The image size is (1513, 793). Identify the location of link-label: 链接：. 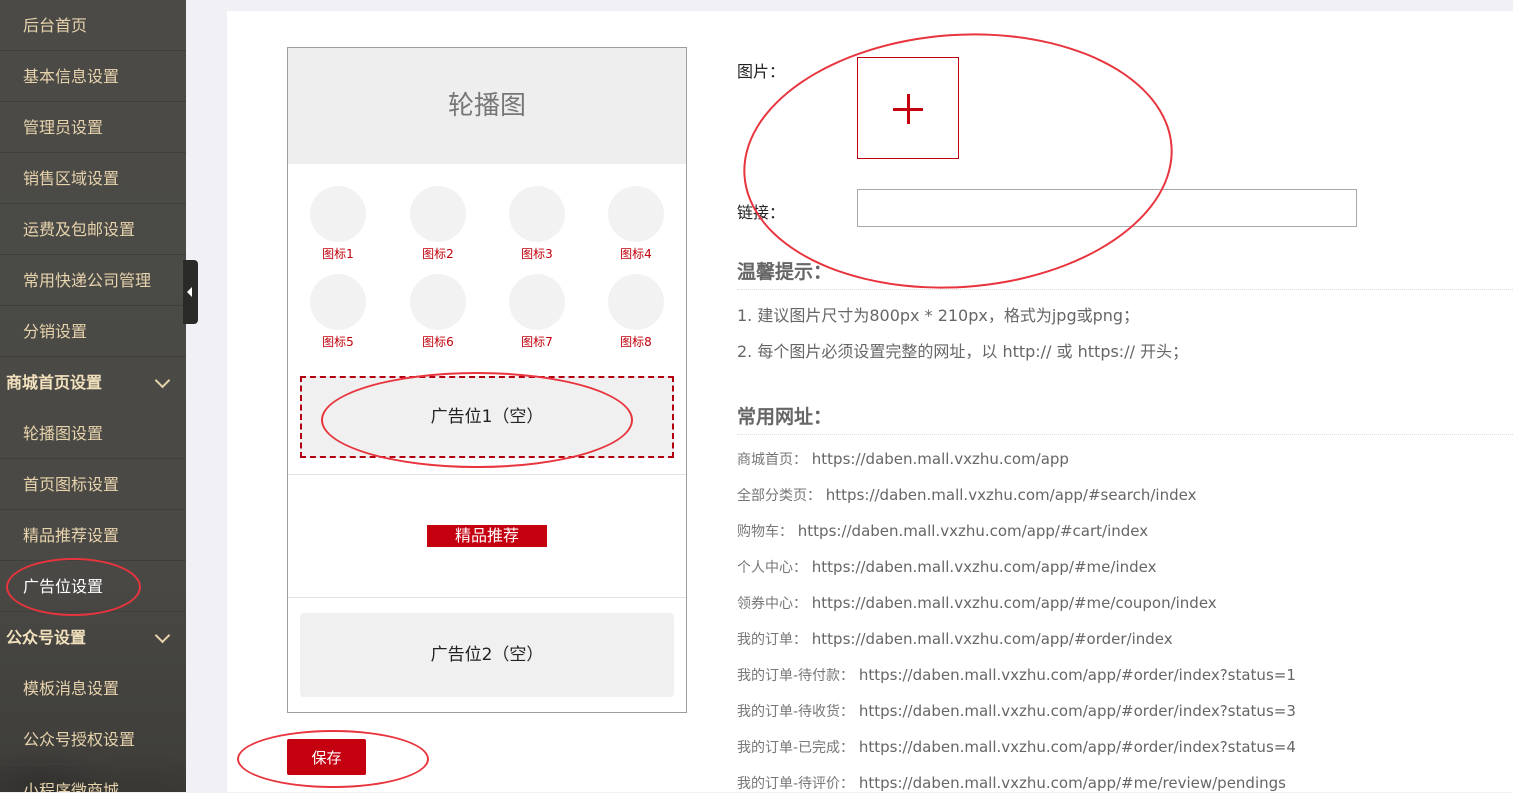
(761, 212).